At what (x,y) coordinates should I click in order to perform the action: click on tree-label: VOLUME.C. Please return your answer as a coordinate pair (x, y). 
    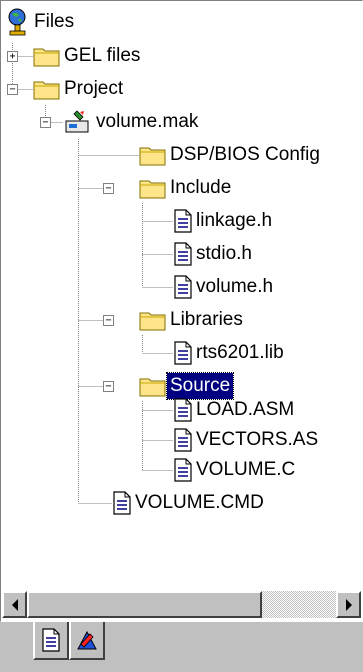
    Looking at the image, I should click on (246, 469).